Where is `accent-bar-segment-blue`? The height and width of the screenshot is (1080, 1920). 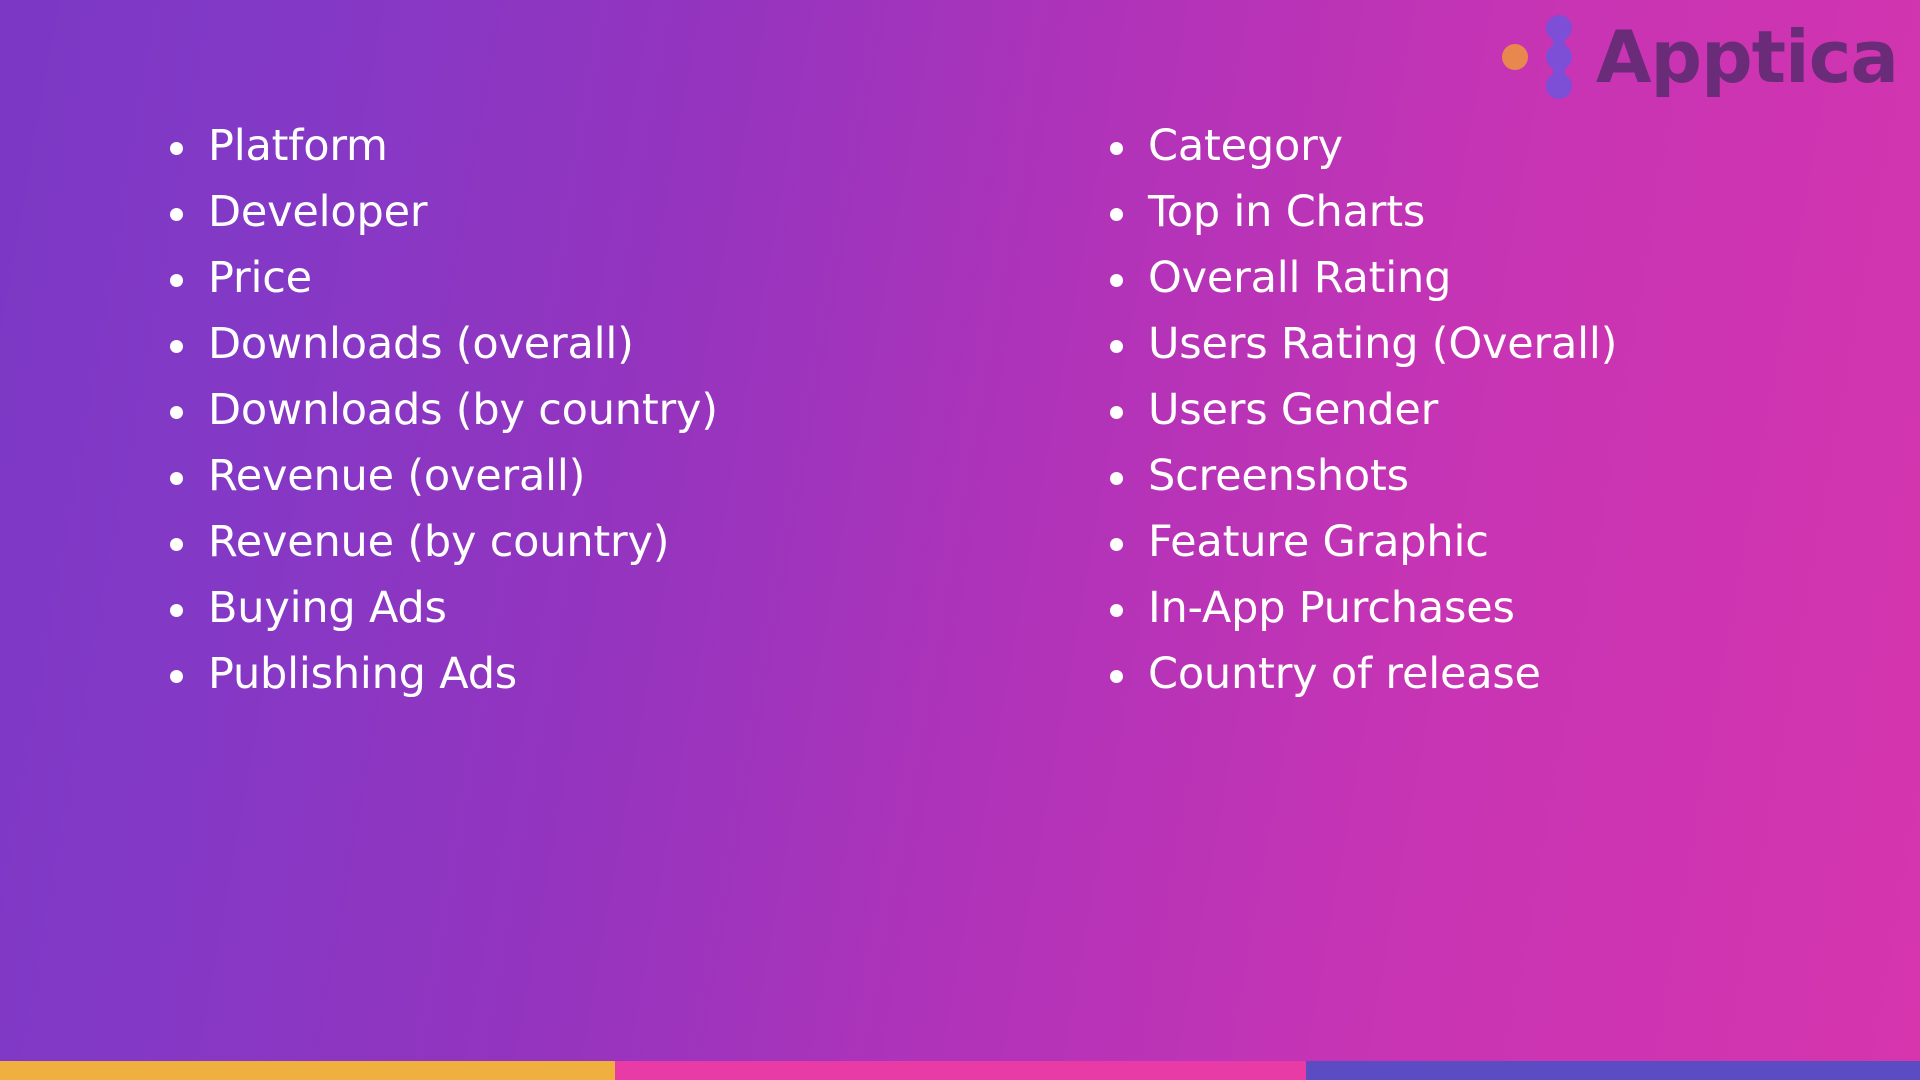
accent-bar-segment-blue is located at coordinates (1613, 1070).